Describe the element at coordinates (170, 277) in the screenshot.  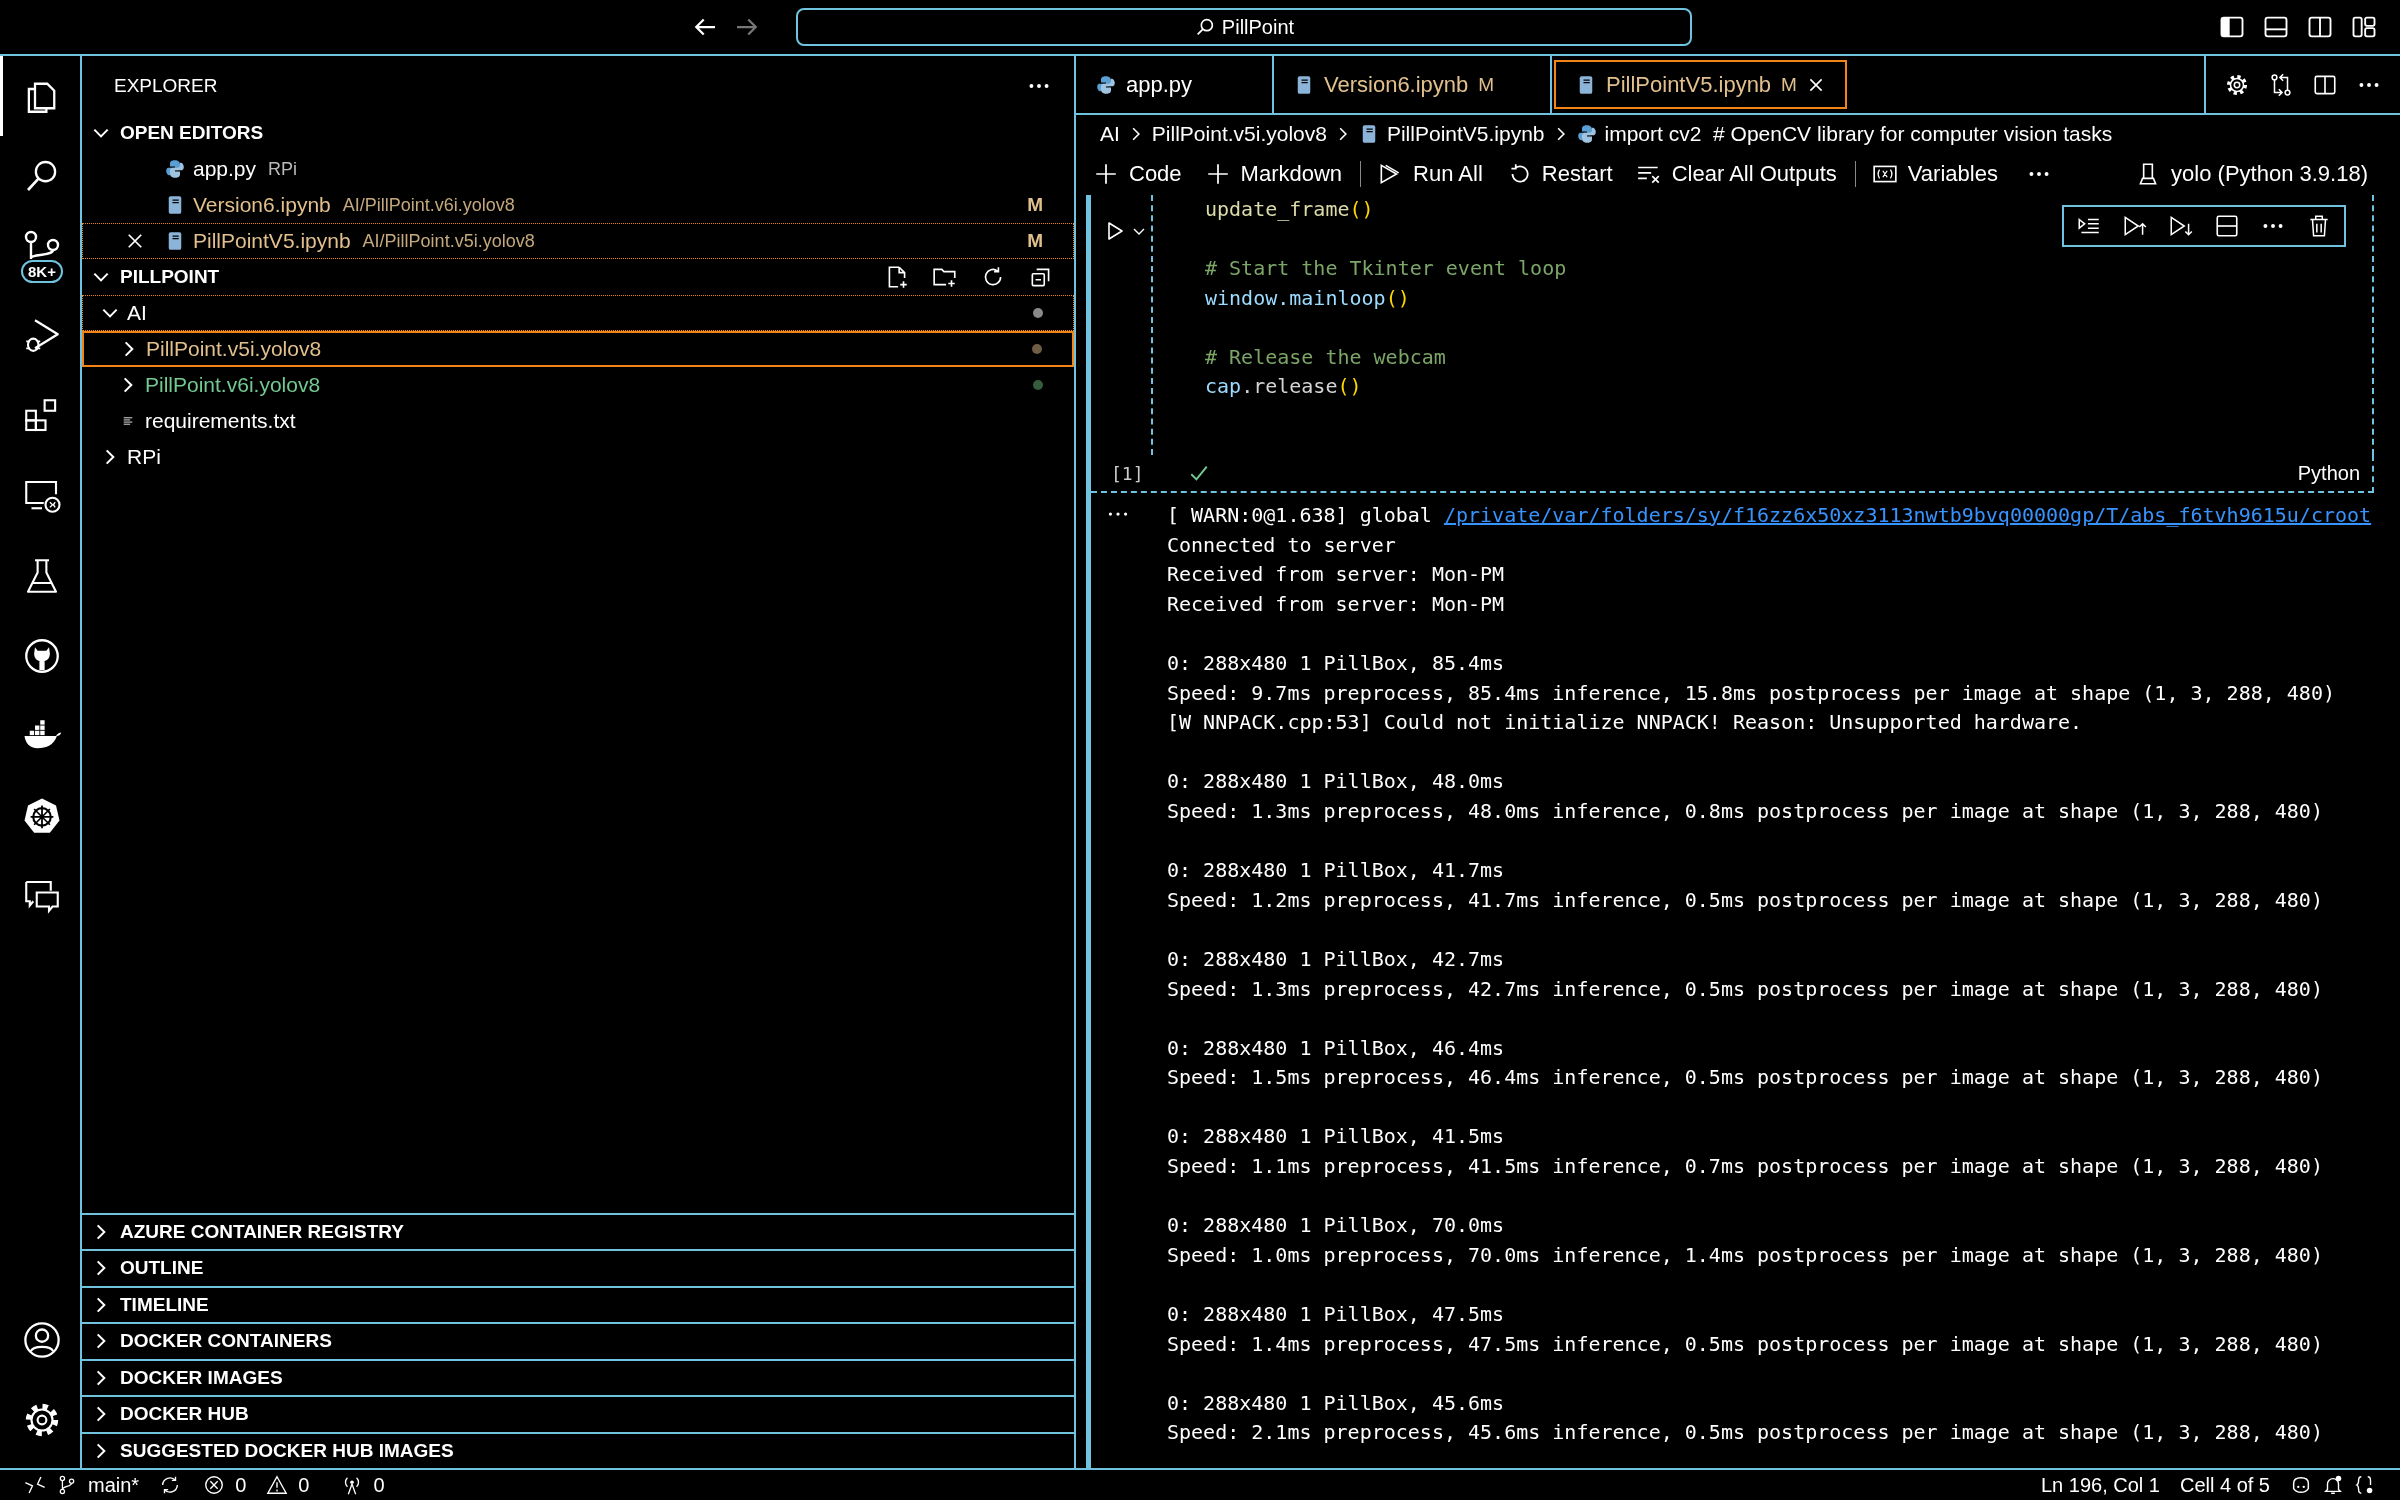
I see `project-header: PILLPOINT` at that location.